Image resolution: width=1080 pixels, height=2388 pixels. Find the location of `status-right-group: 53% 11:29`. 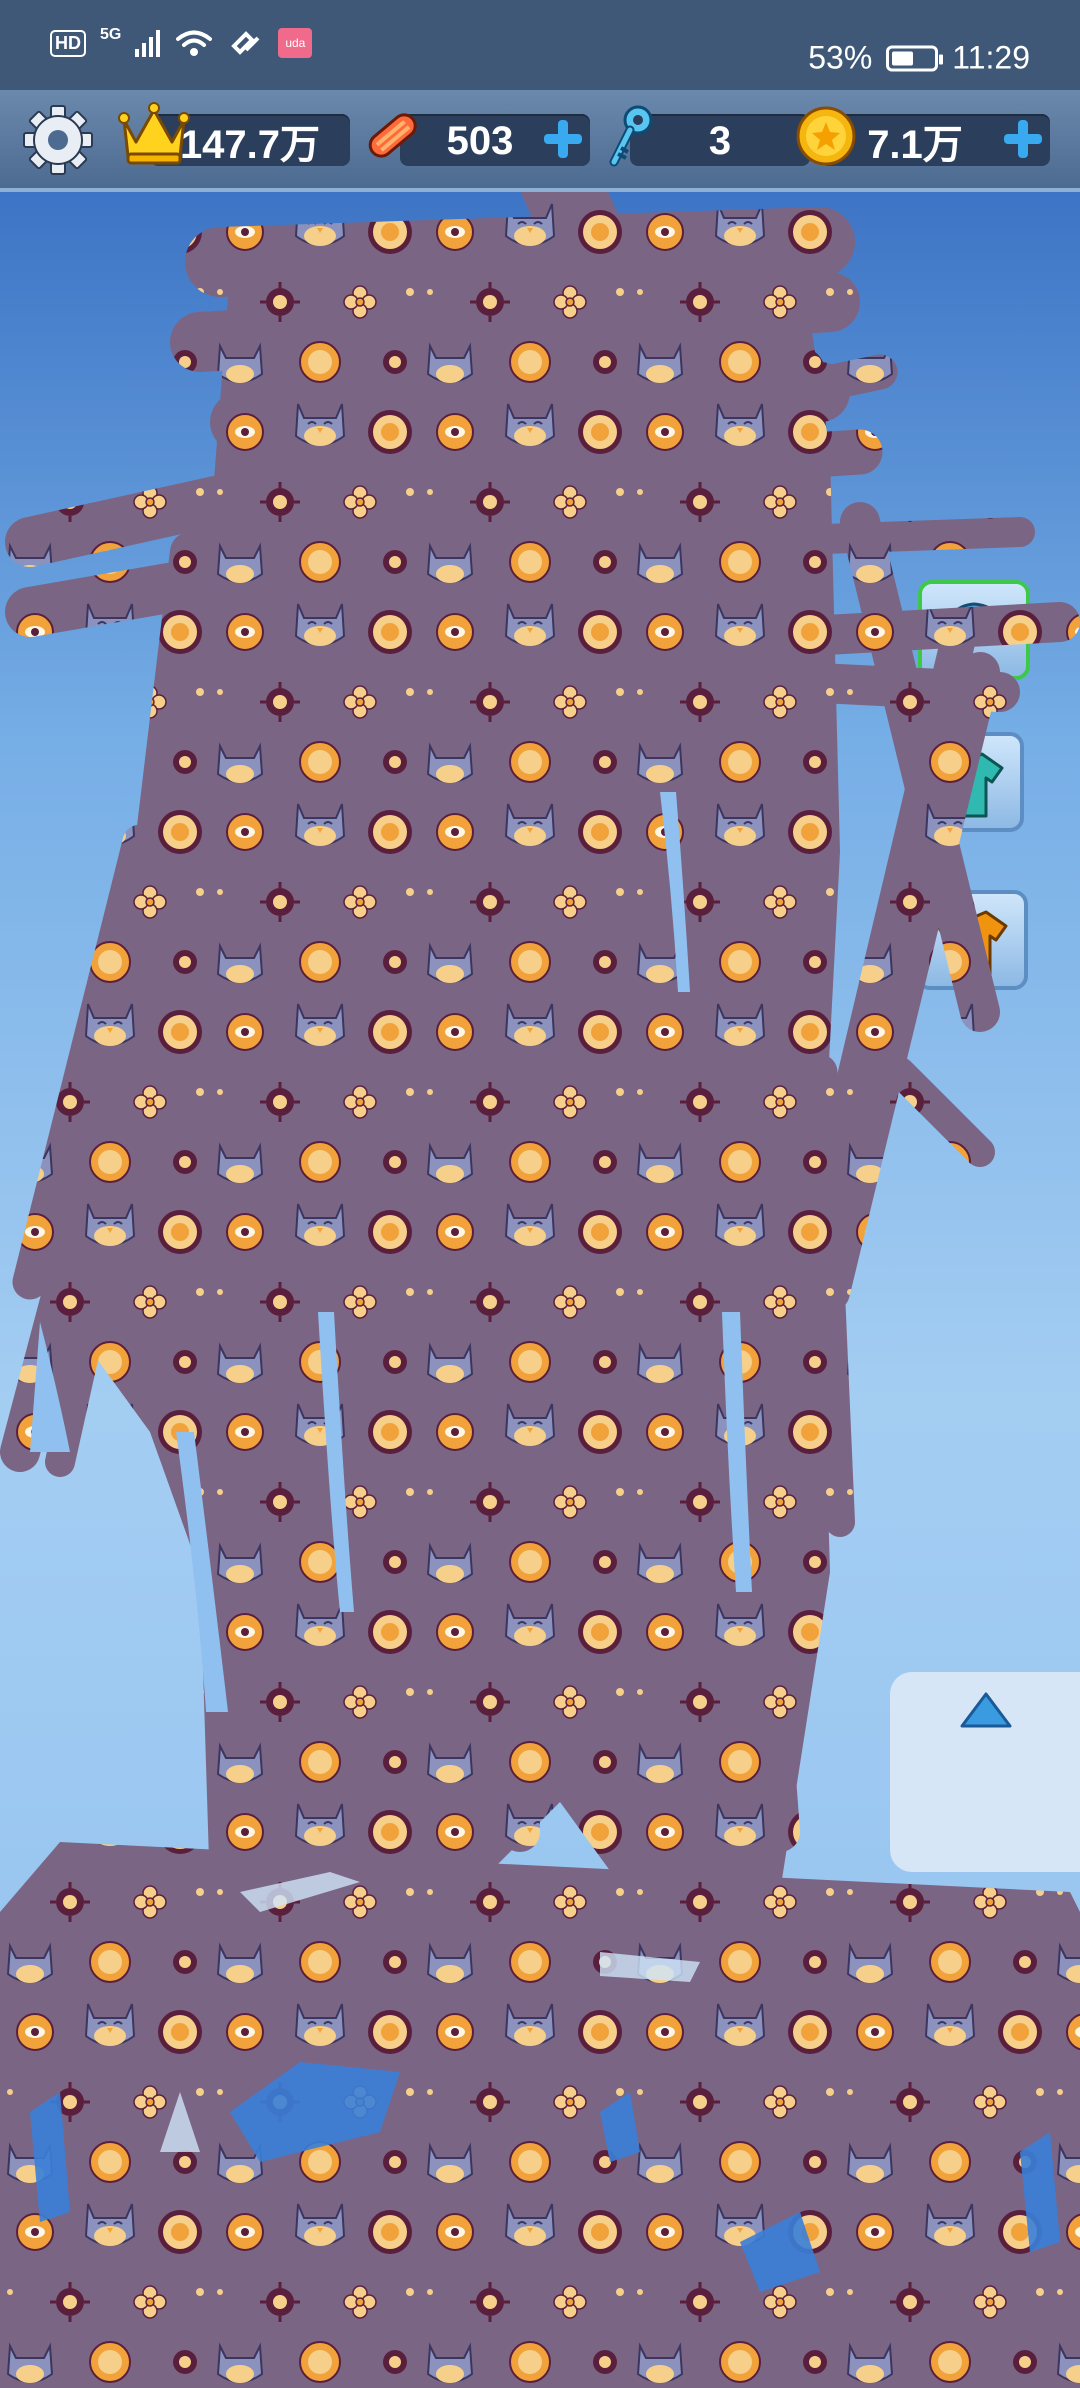

status-right-group: 53% 11:29 is located at coordinates (919, 58).